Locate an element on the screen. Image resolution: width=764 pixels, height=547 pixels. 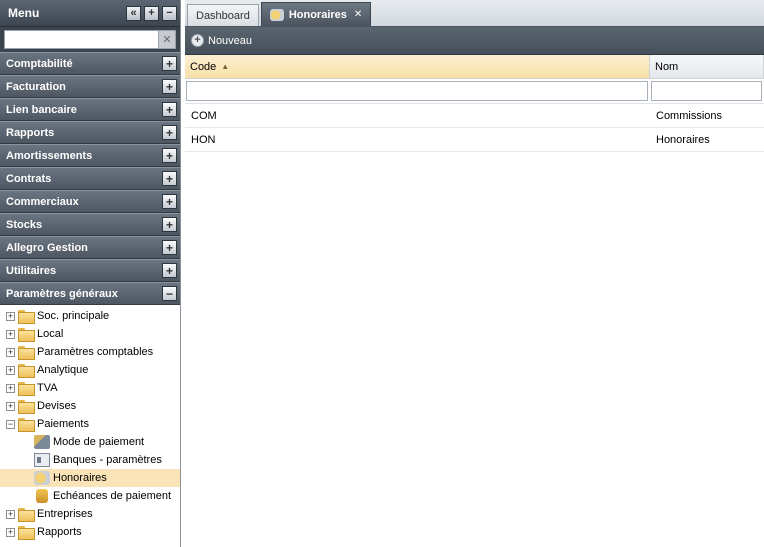
menu-section-stocks: Stocks + is located at coordinates (90, 224).